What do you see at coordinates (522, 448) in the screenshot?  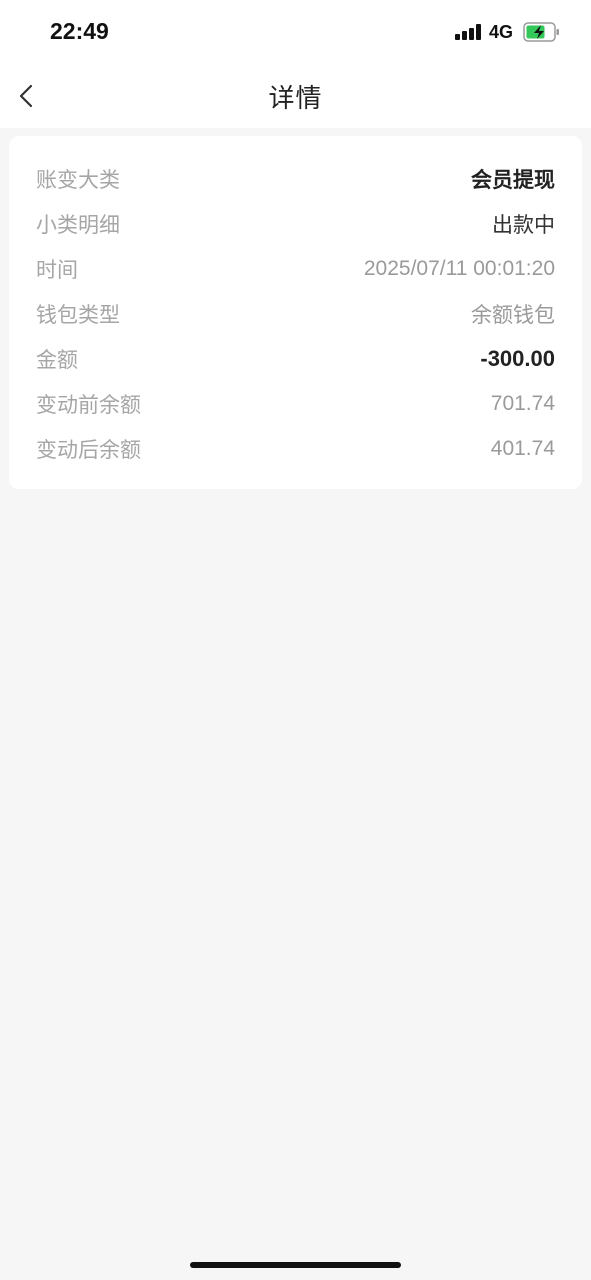 I see `row-value: 401.74` at bounding box center [522, 448].